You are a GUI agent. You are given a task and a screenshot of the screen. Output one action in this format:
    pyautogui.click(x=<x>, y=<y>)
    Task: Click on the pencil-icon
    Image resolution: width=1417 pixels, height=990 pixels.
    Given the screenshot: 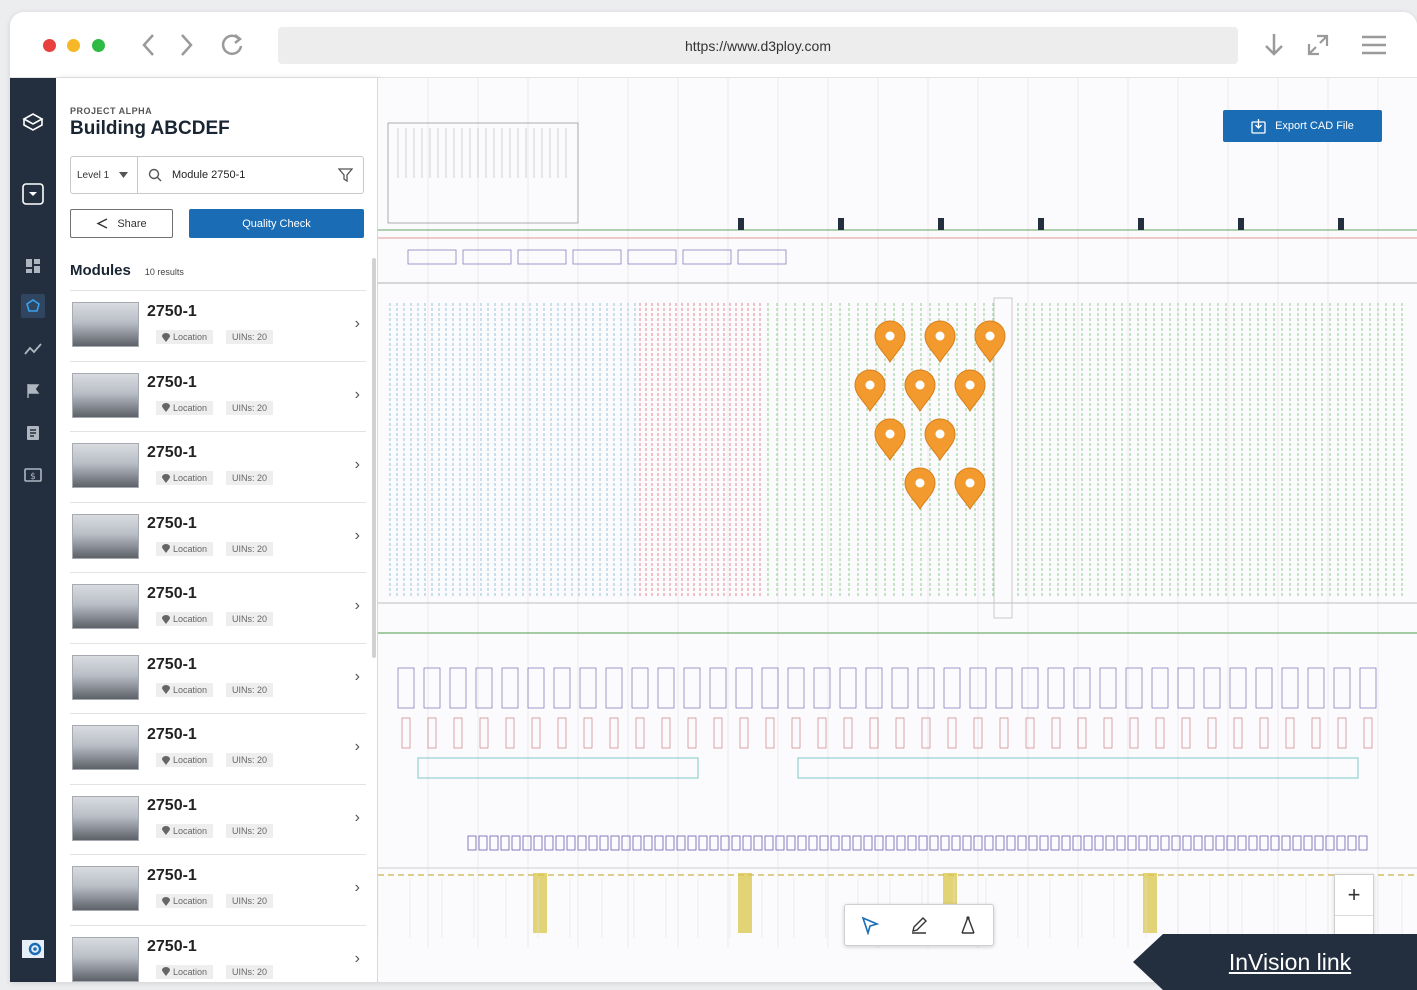 What is the action you would take?
    pyautogui.click(x=919, y=925)
    